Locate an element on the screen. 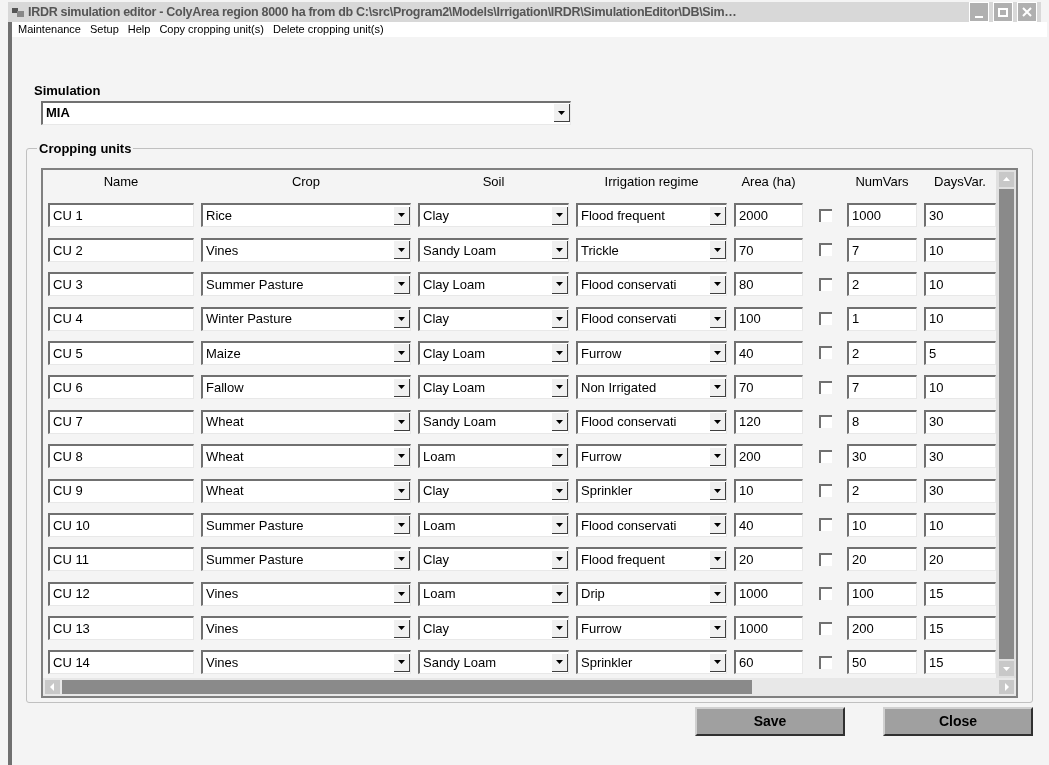 Image resolution: width=1049 pixels, height=765 pixels. name-field: CU 5 is located at coordinates (121, 352).